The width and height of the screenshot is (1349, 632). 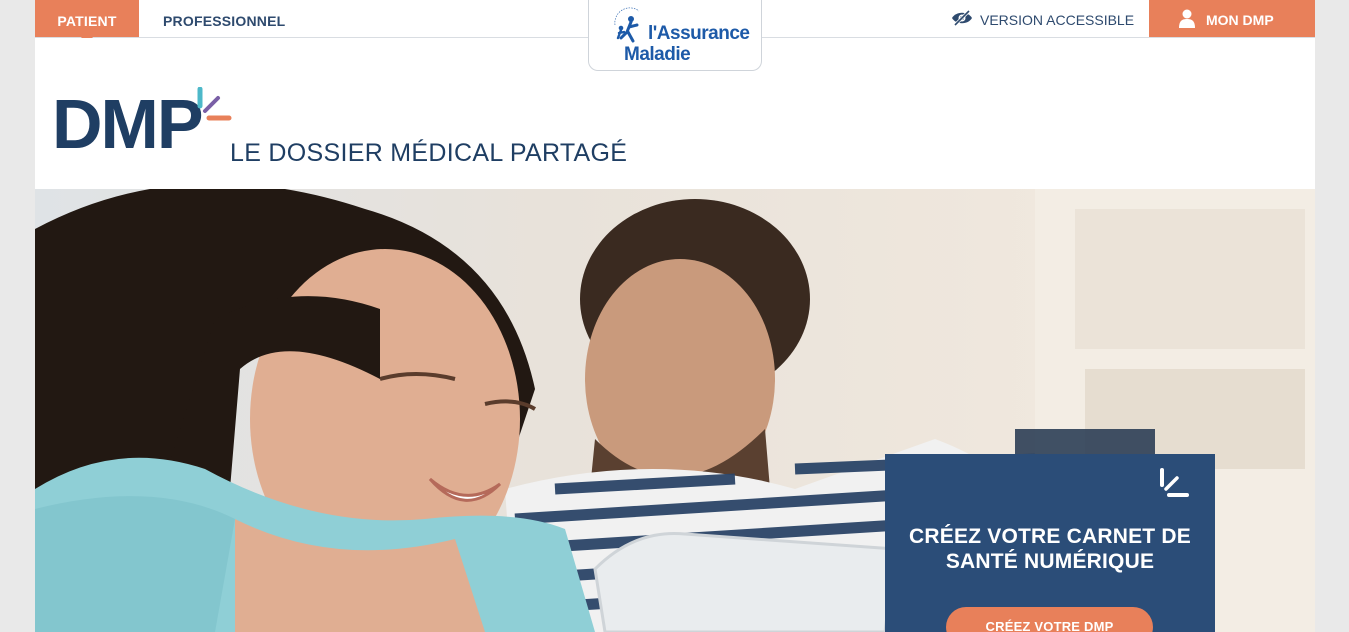 I want to click on create-dmp-button: CRÉEZ VOTRE DMP, so click(x=1049, y=619).